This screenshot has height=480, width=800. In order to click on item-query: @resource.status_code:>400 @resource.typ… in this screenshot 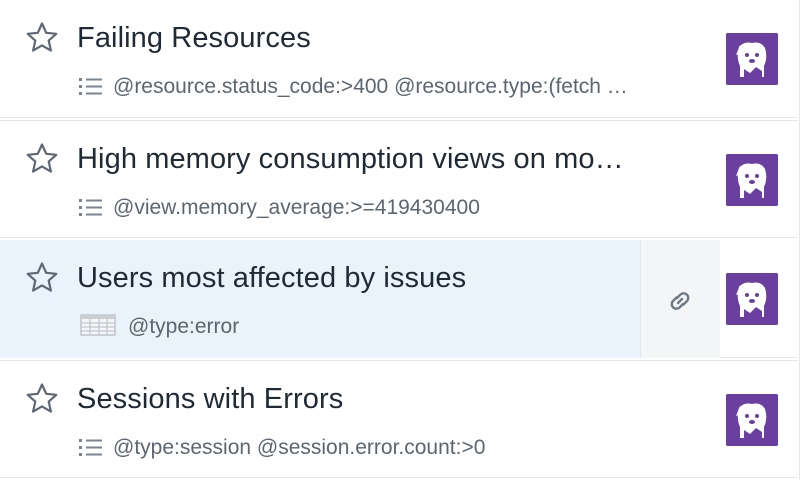, I will do `click(370, 86)`.